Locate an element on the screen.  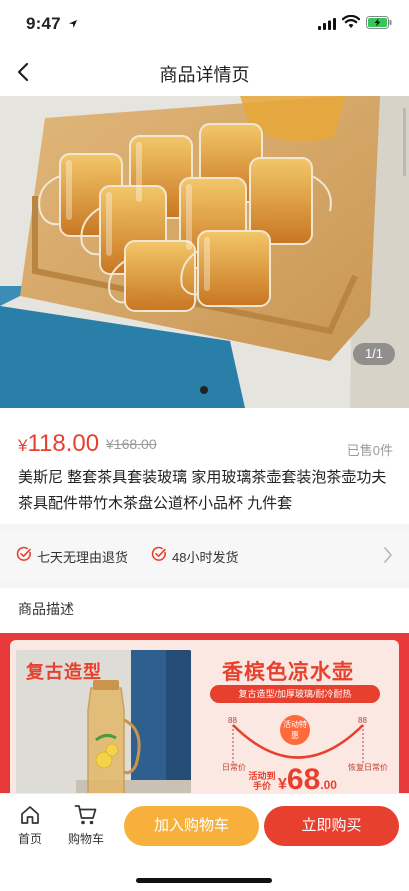
add-to-cart-button: 加入购物车 is located at coordinates (191, 826).